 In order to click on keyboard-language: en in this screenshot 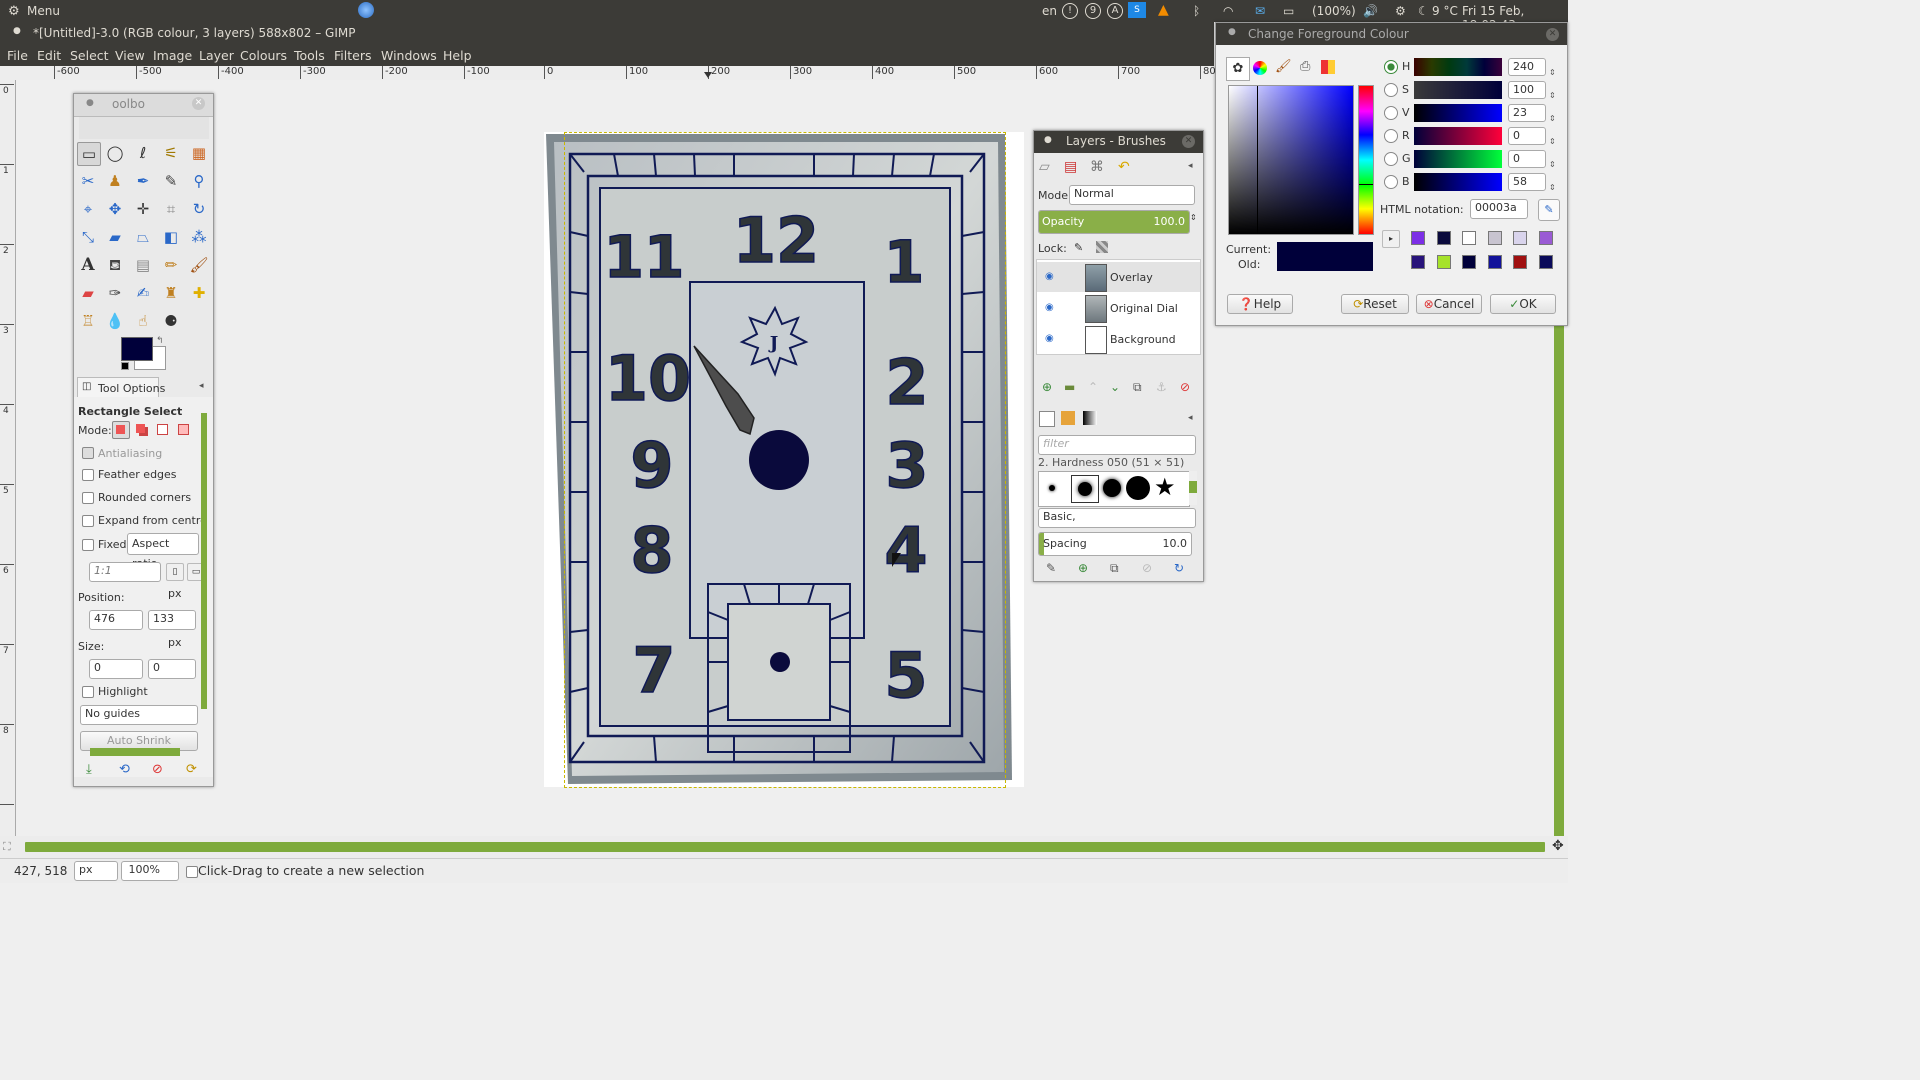, I will do `click(1049, 11)`.